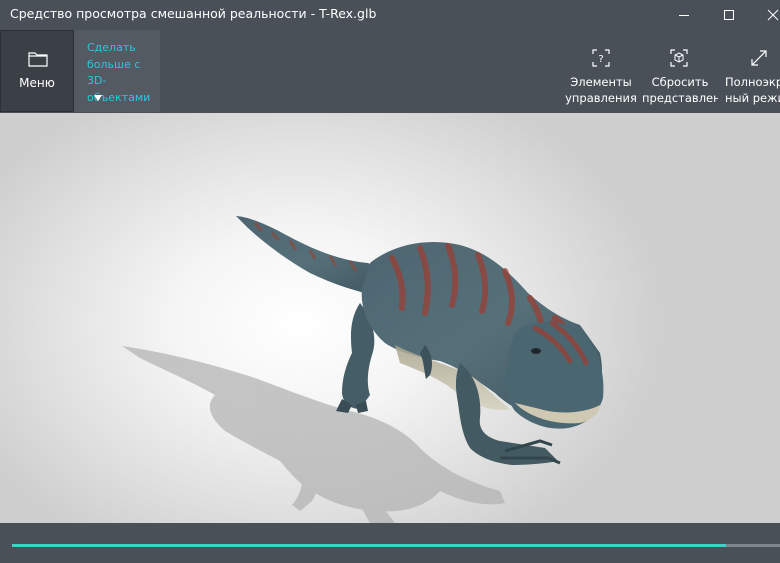 This screenshot has width=780, height=563. What do you see at coordinates (752, 82) in the screenshot?
I see `fullscreen-label-line: Полноэкр` at bounding box center [752, 82].